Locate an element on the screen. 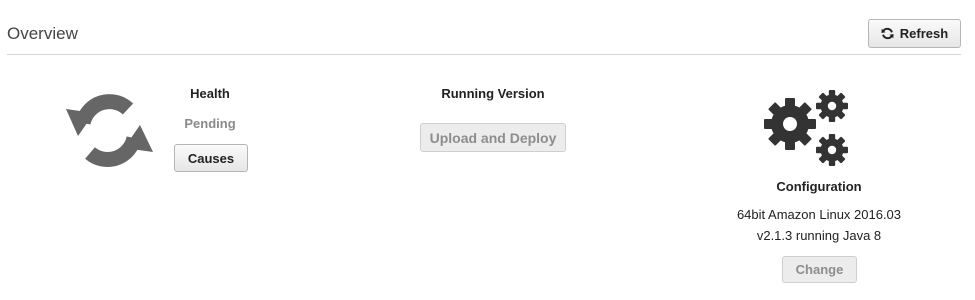 Image resolution: width=975 pixels, height=300 pixels. health-pending-icon is located at coordinates (109, 130).